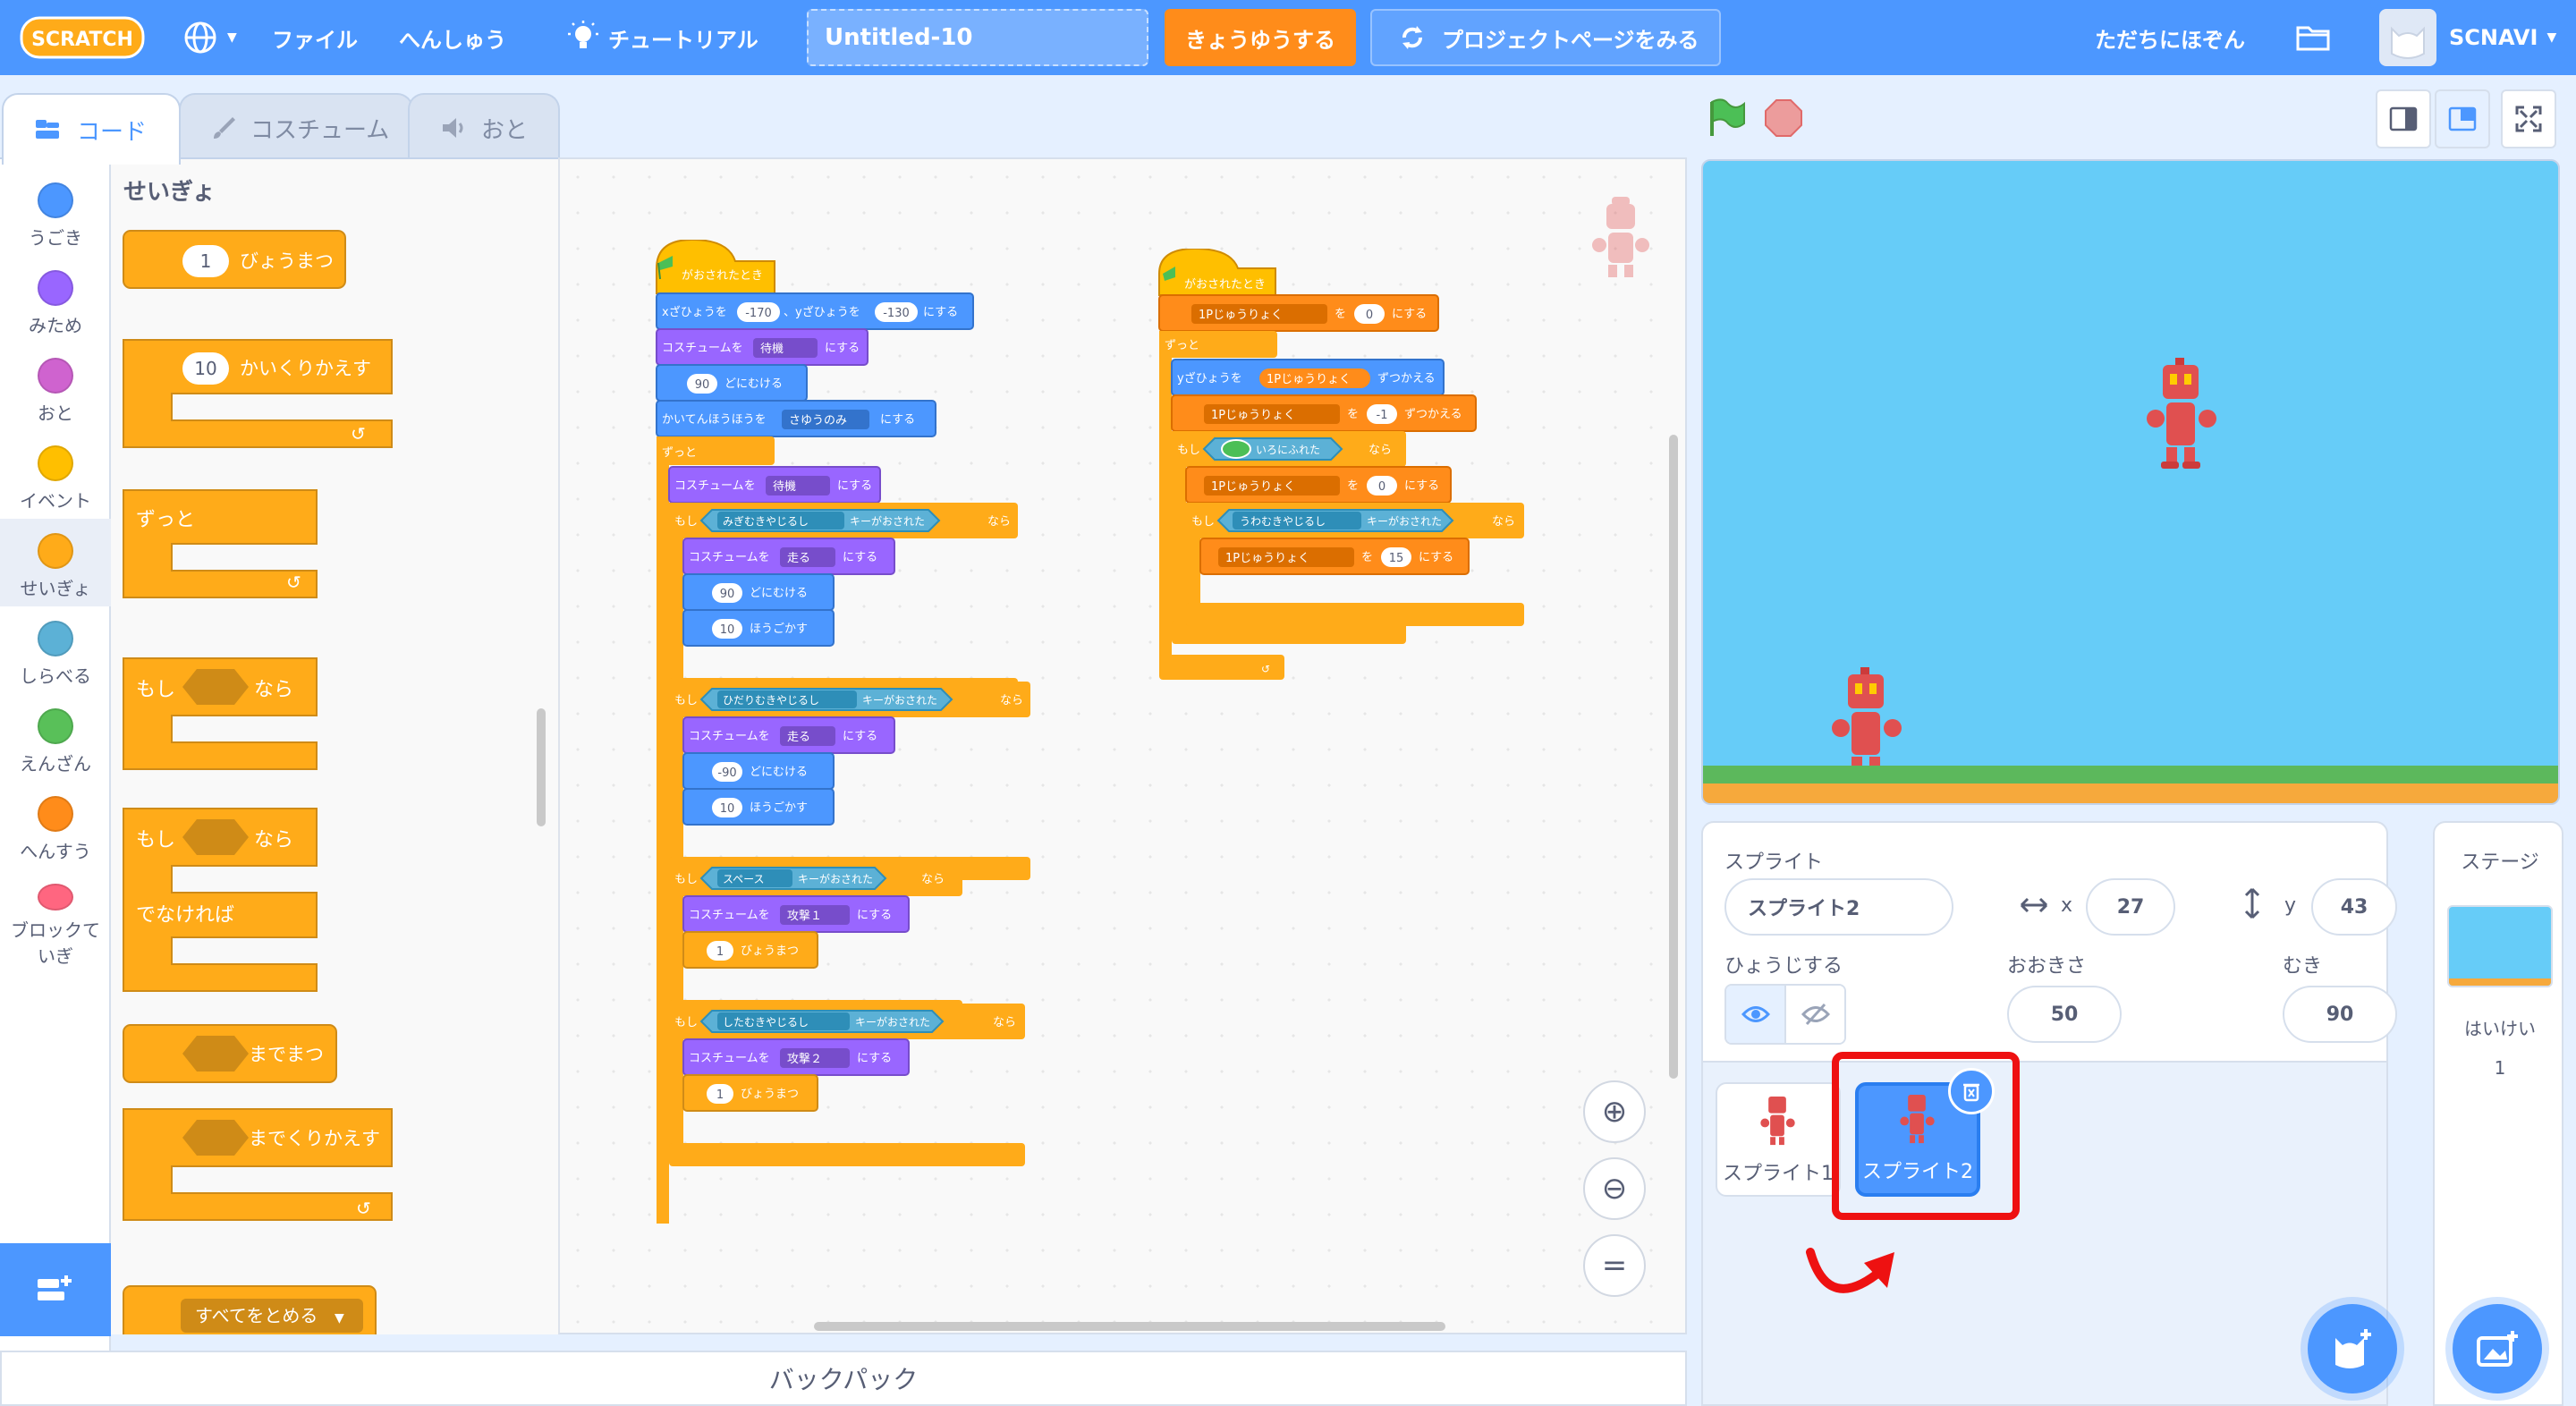 This screenshot has width=2576, height=1406. What do you see at coordinates (1614, 1266) in the screenshot?
I see `zoom-reset-button: =` at bounding box center [1614, 1266].